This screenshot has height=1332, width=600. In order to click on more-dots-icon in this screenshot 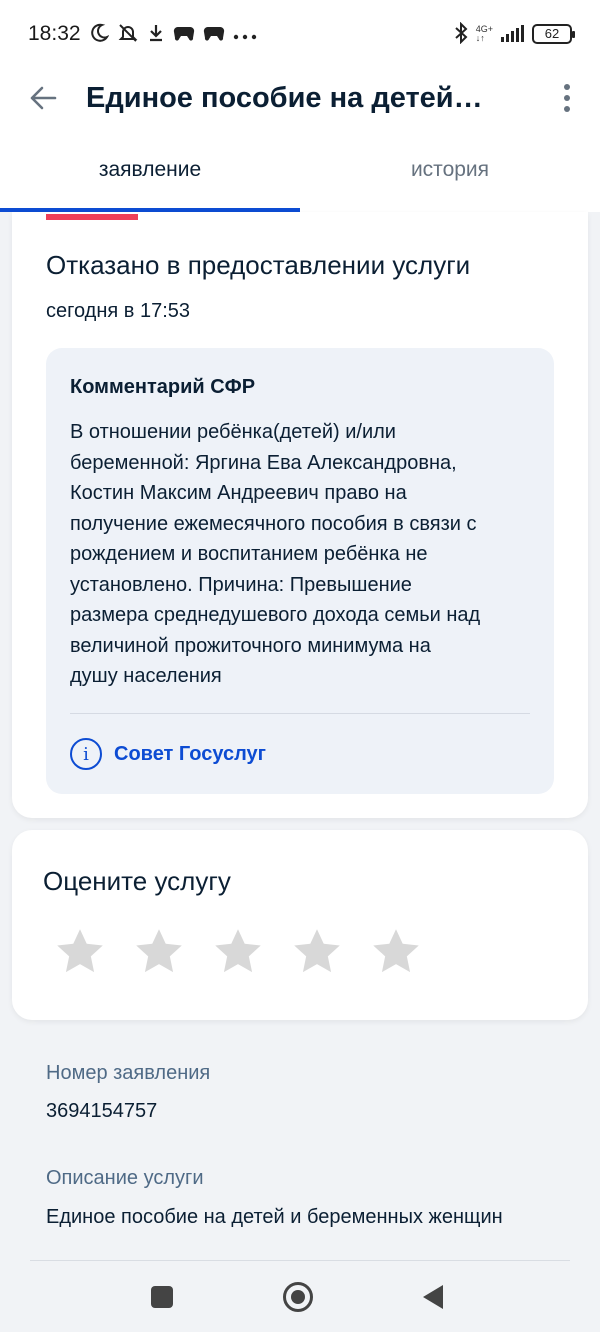, I will do `click(245, 34)`.